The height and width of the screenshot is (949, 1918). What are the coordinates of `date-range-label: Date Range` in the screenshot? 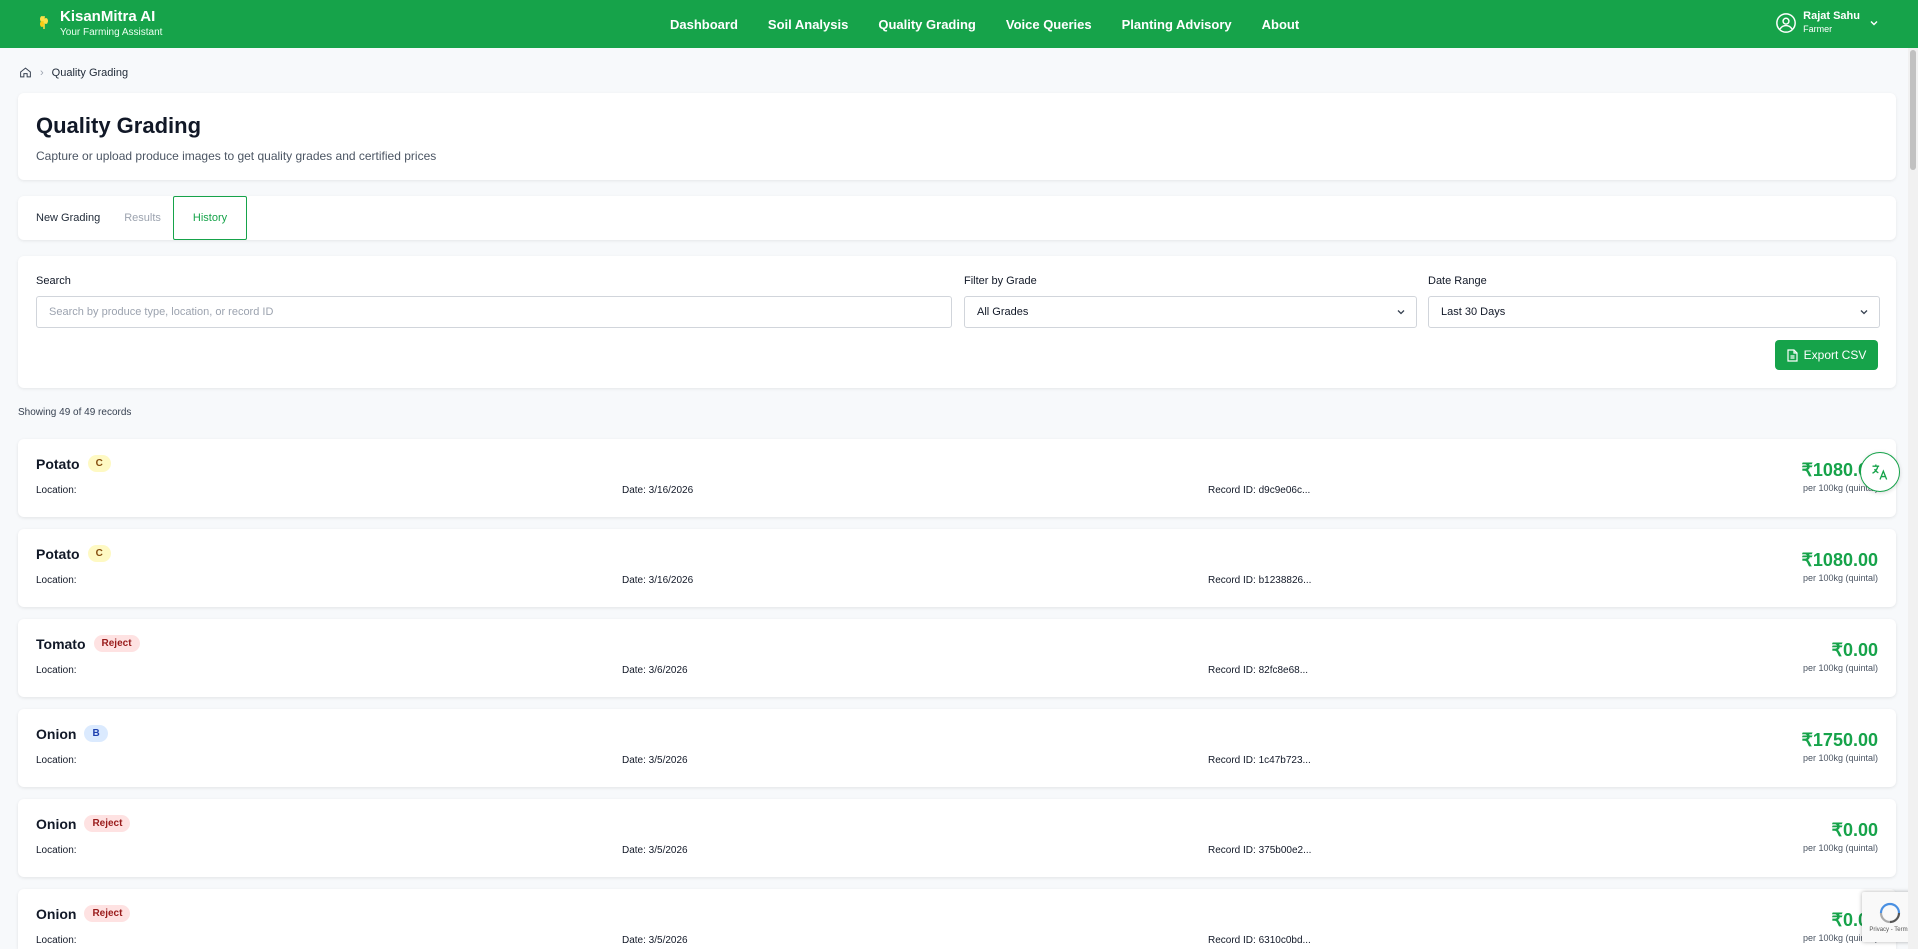 It's located at (1457, 281).